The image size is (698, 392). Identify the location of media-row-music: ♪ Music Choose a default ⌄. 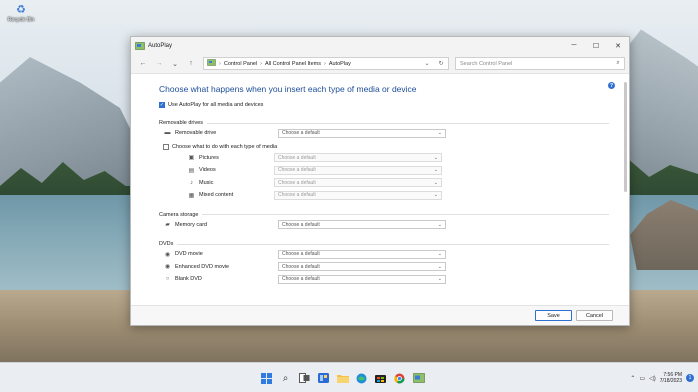
(394, 183).